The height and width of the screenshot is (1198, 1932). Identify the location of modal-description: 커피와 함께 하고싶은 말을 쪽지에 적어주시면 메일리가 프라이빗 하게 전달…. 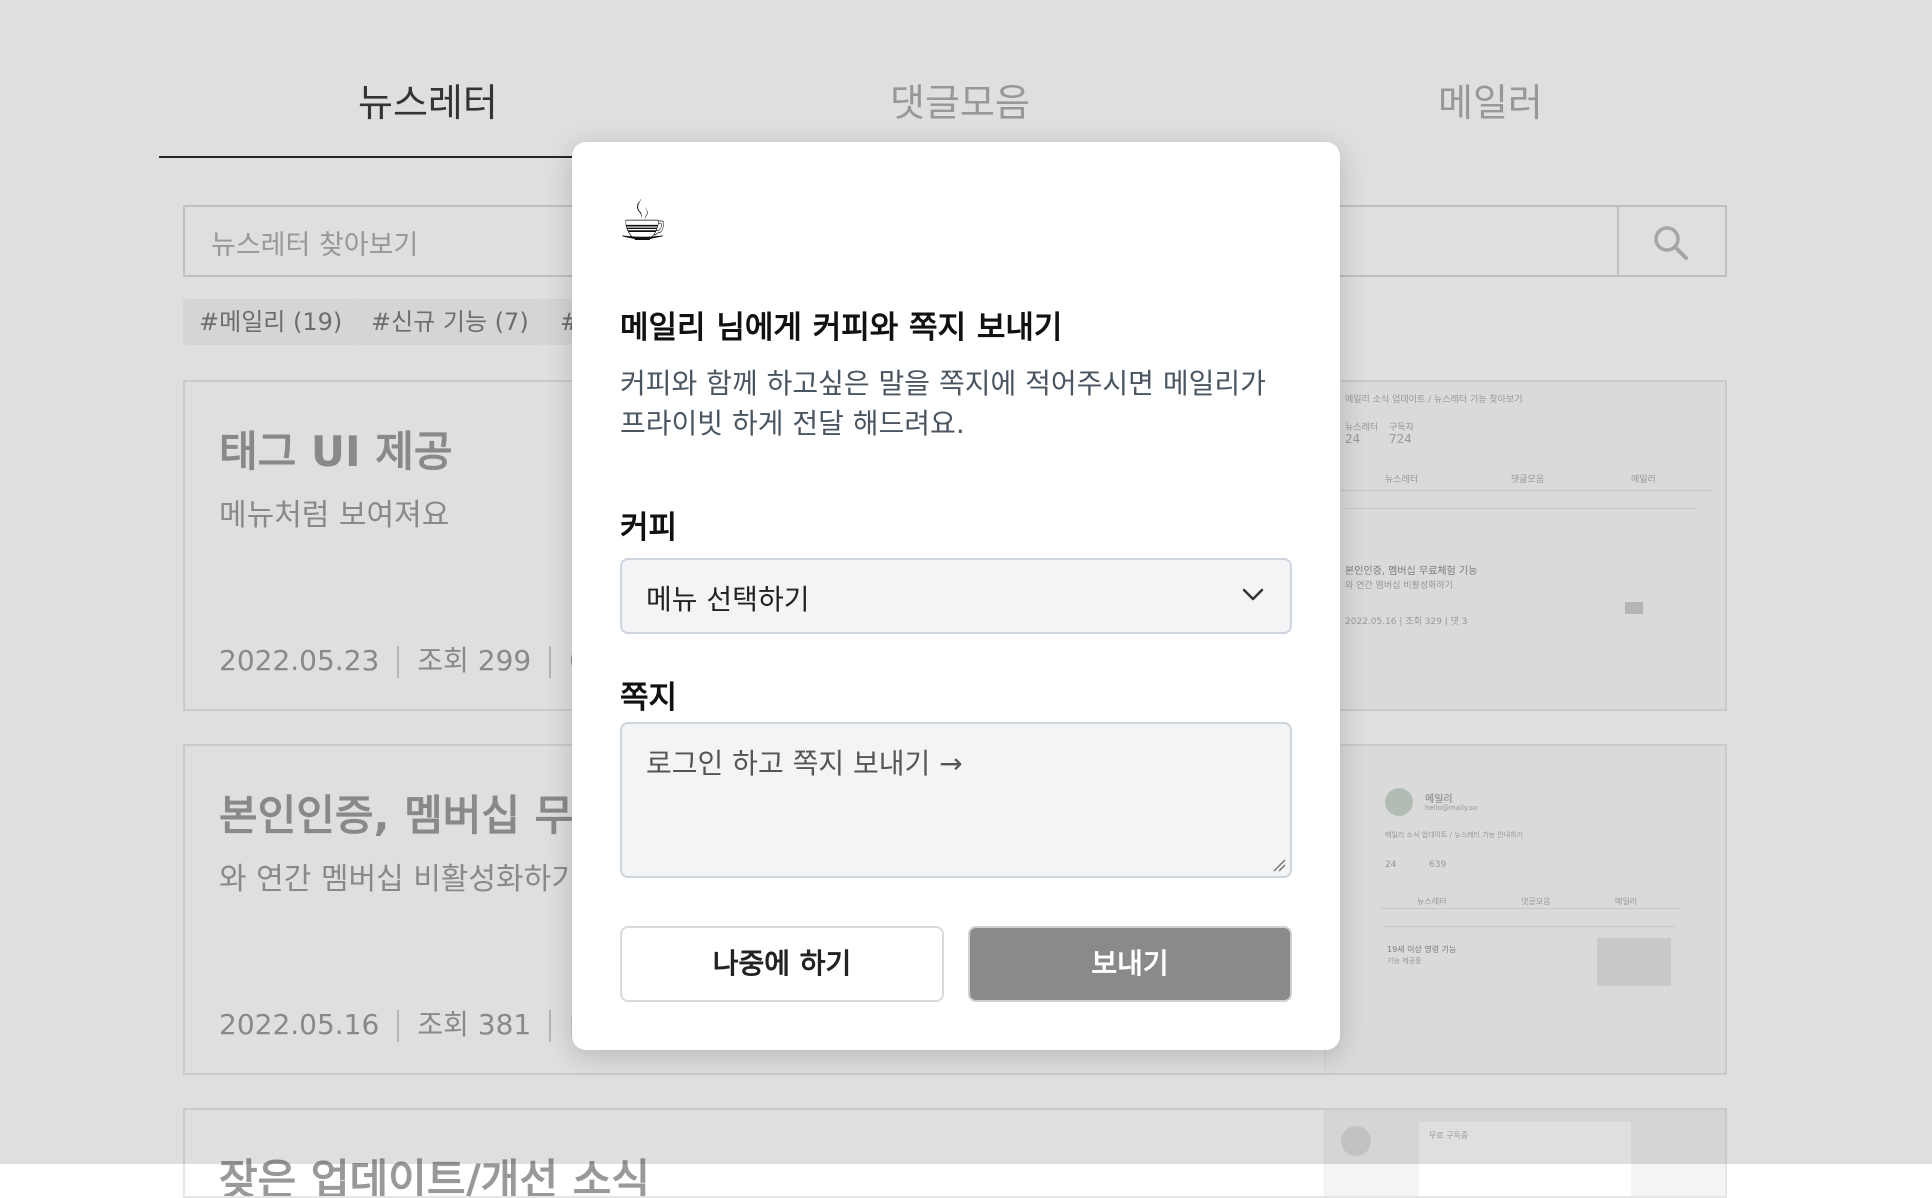
(943, 403).